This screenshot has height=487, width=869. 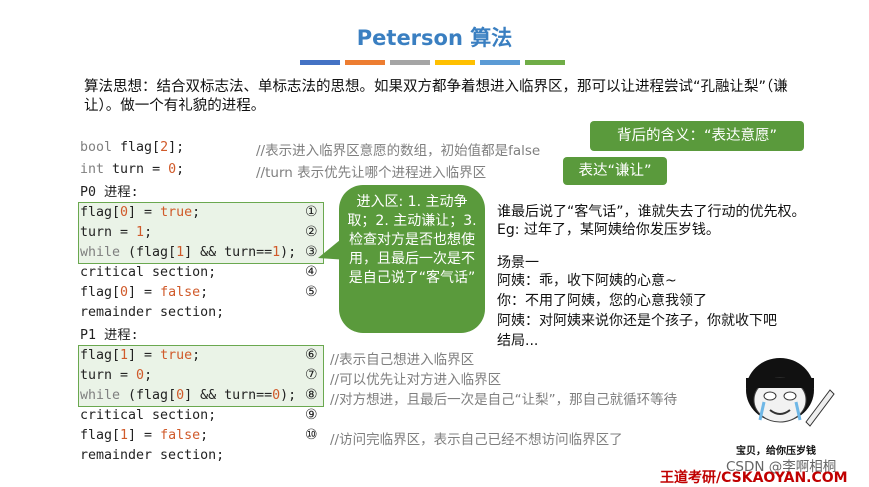 What do you see at coordinates (432, 62) in the screenshot?
I see `color-bar` at bounding box center [432, 62].